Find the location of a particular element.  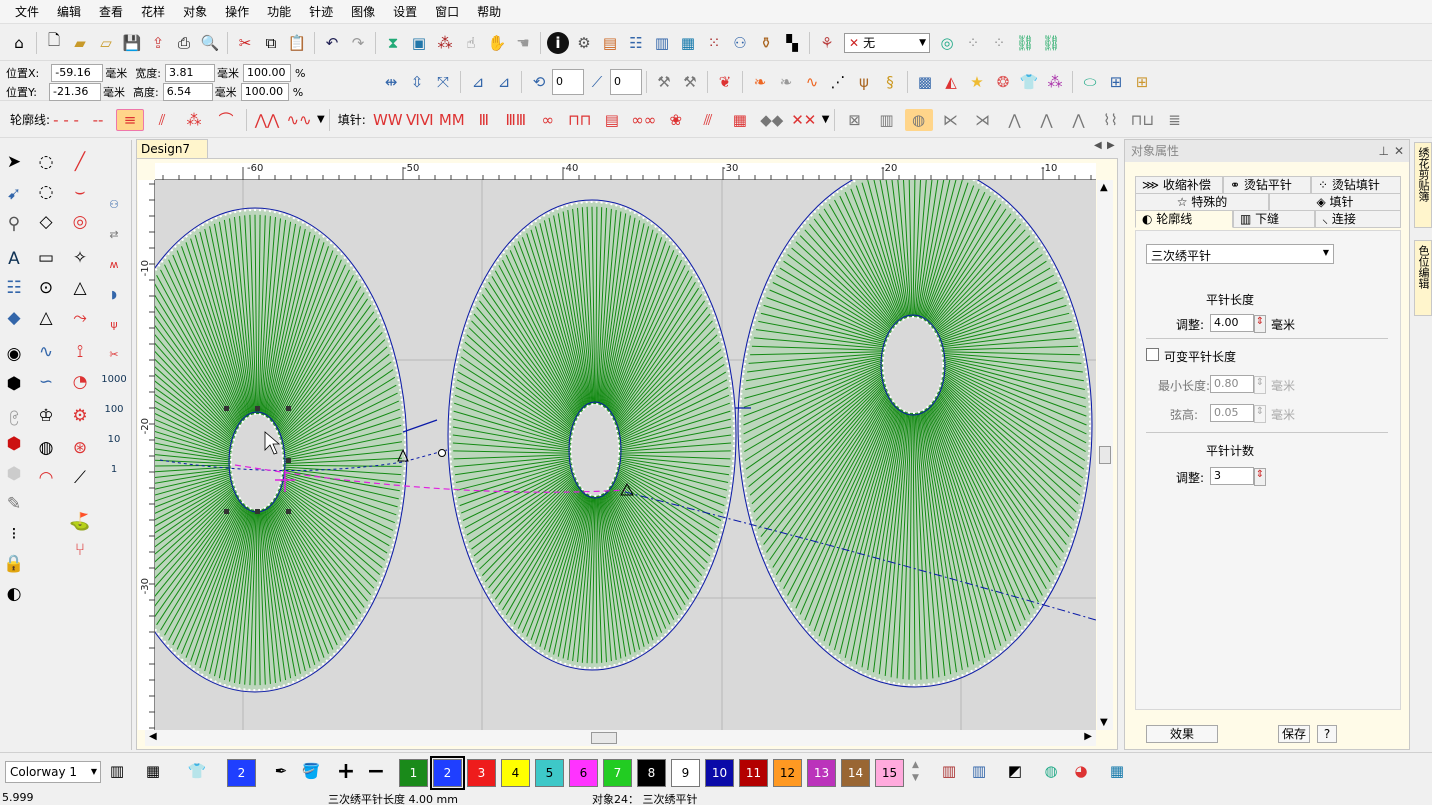

path-red-icon: ⟟ is located at coordinates (80, 352).